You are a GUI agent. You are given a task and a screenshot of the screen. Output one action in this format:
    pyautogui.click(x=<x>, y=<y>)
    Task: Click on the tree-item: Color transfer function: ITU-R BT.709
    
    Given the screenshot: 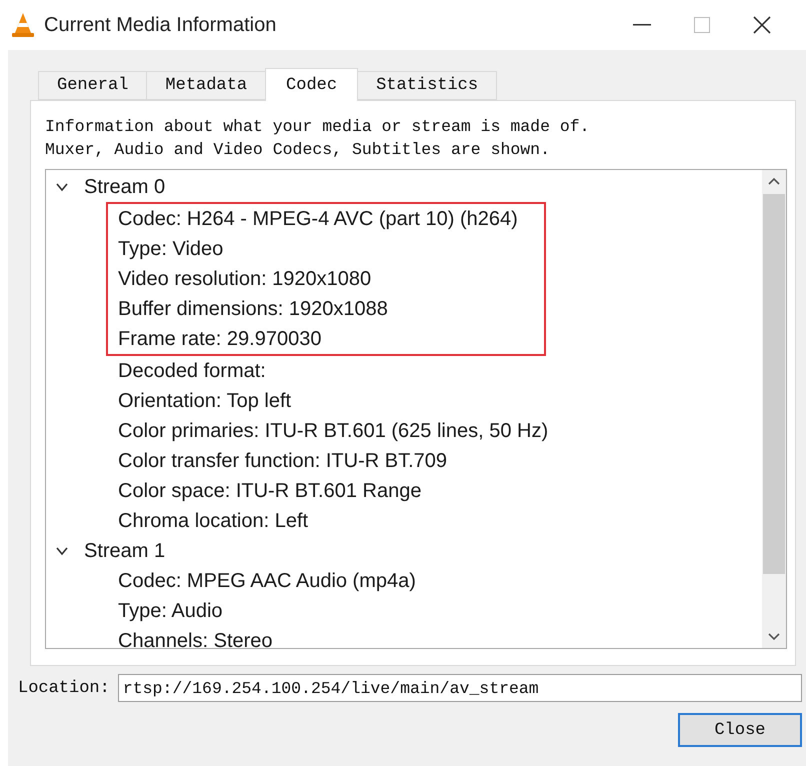 What is the action you would take?
    pyautogui.click(x=440, y=461)
    